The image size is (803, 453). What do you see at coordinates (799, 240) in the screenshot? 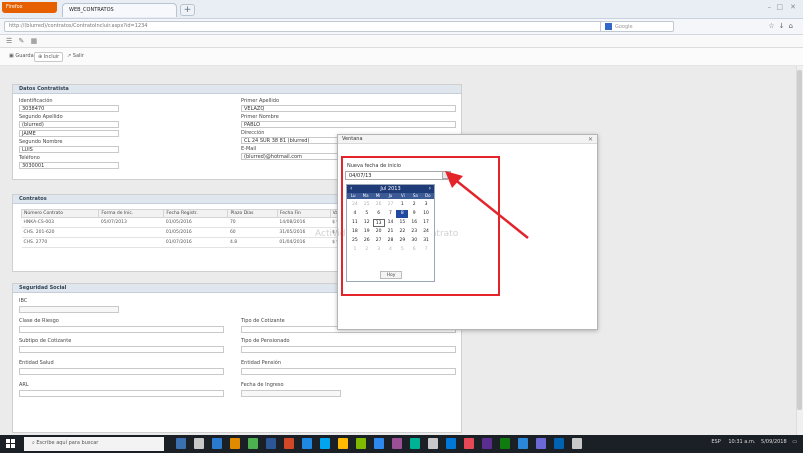
I see `scrollbar-thumb` at bounding box center [799, 240].